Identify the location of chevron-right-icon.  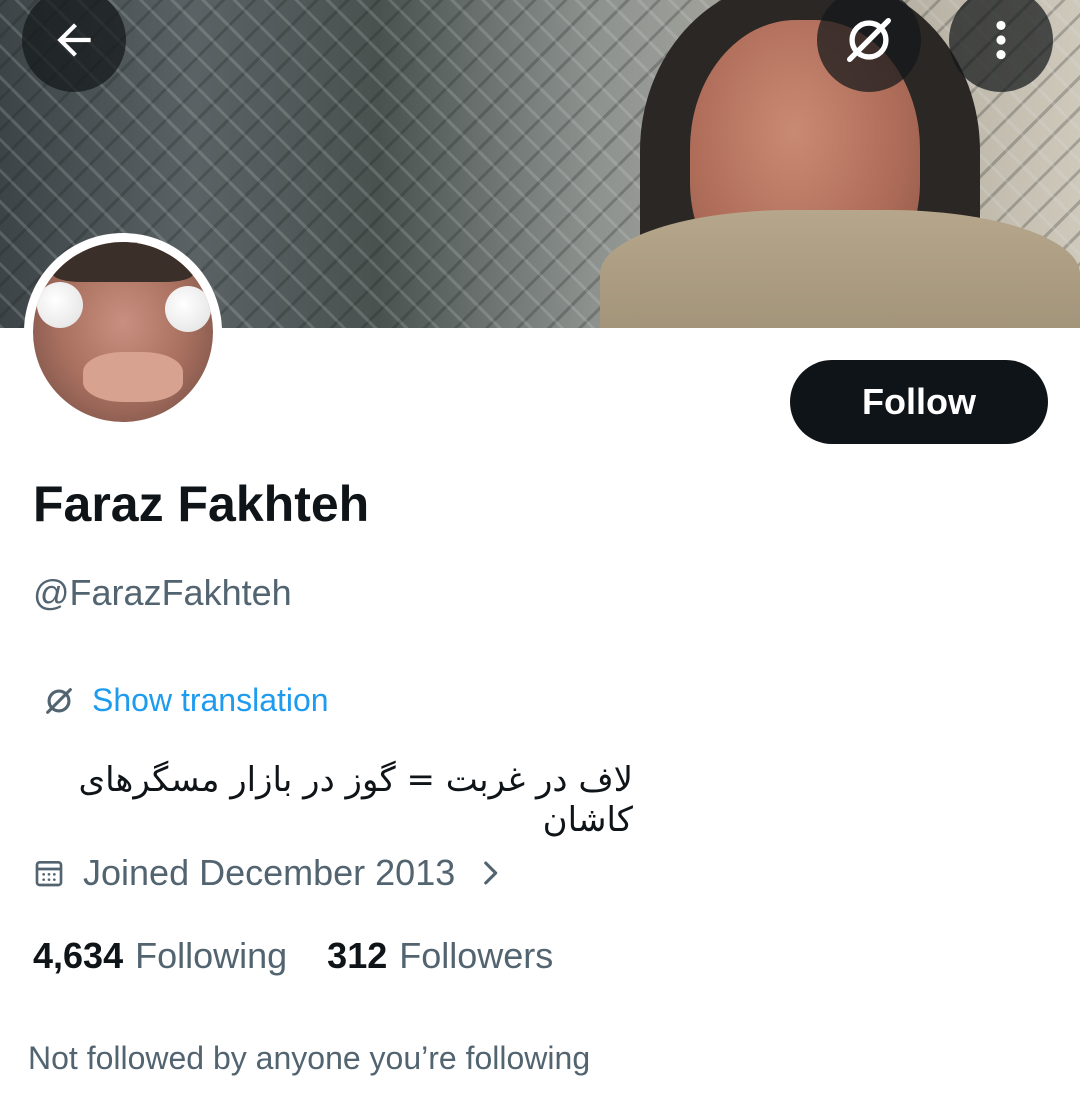
(491, 873).